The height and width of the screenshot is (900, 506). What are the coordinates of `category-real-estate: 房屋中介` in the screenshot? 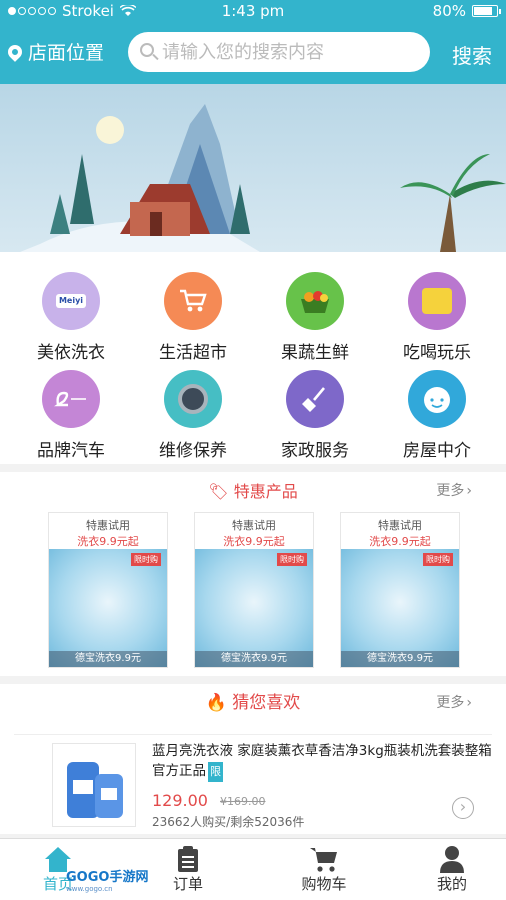 It's located at (437, 415).